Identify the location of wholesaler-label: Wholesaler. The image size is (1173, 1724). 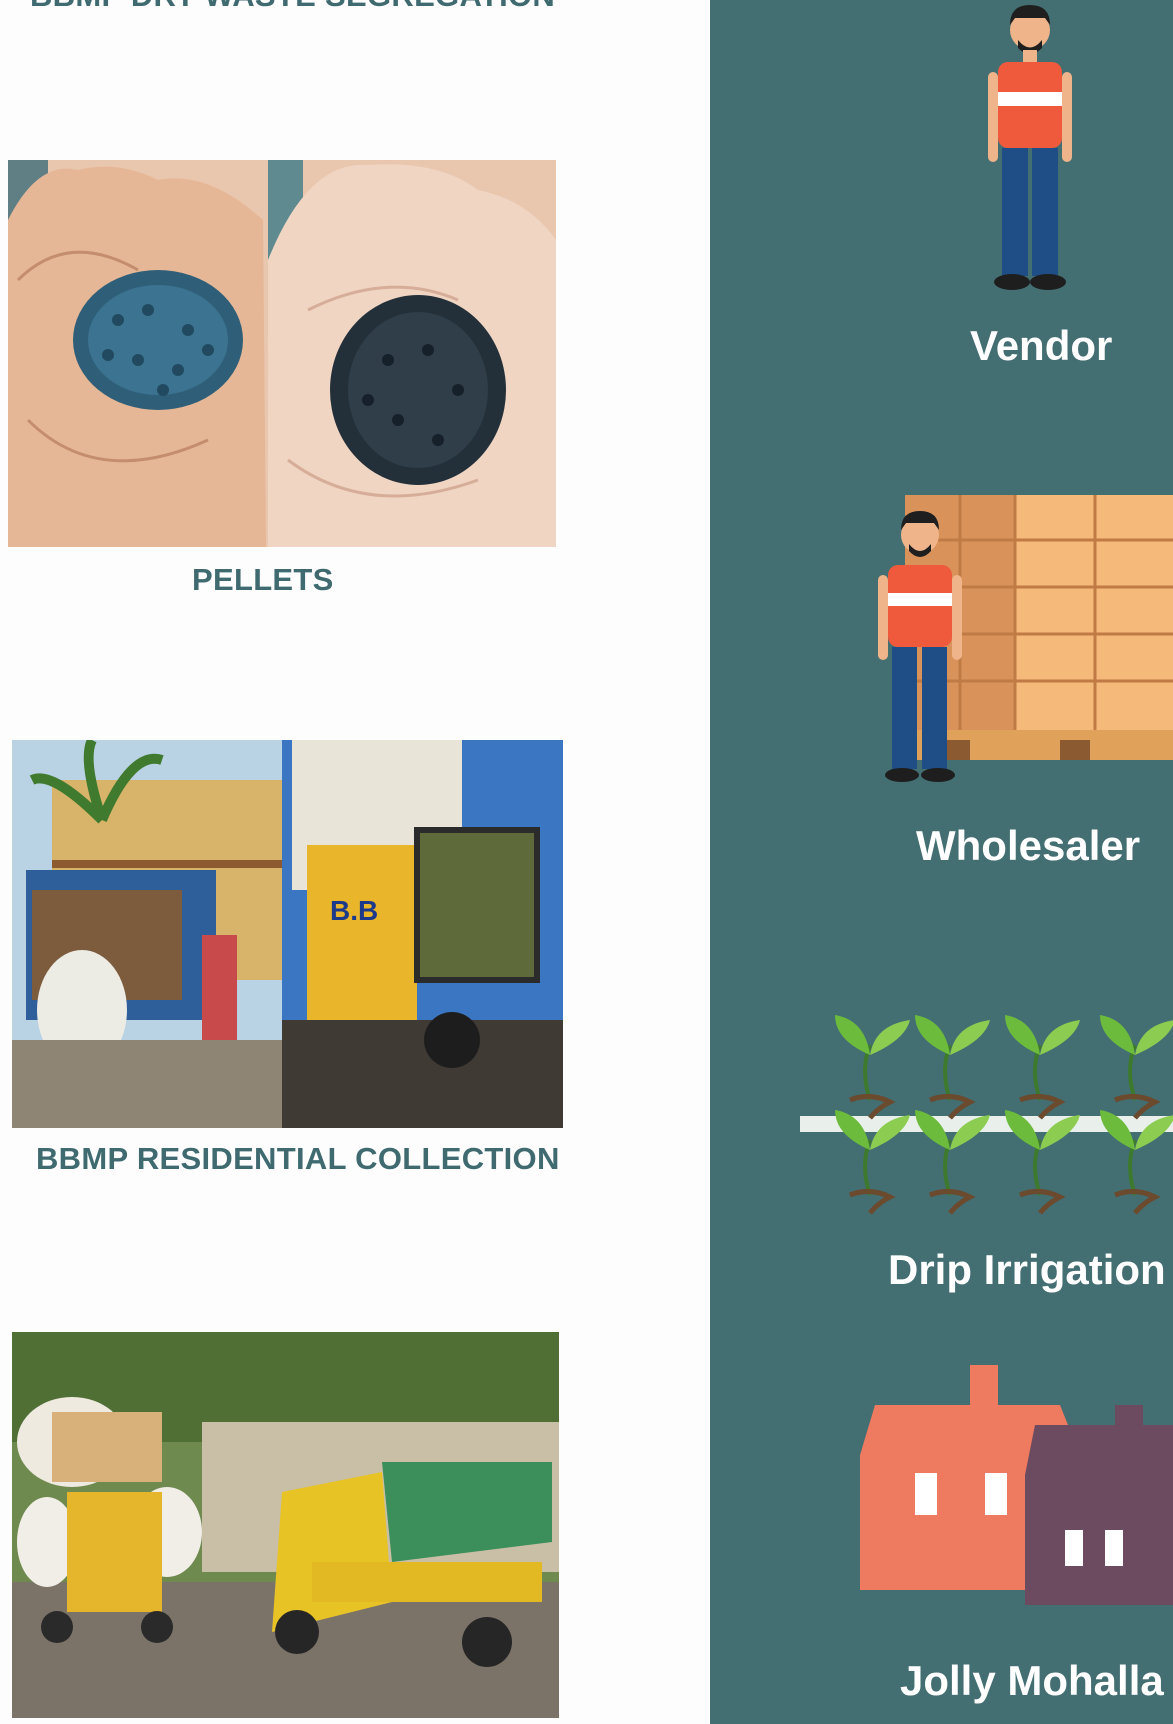
(1028, 845).